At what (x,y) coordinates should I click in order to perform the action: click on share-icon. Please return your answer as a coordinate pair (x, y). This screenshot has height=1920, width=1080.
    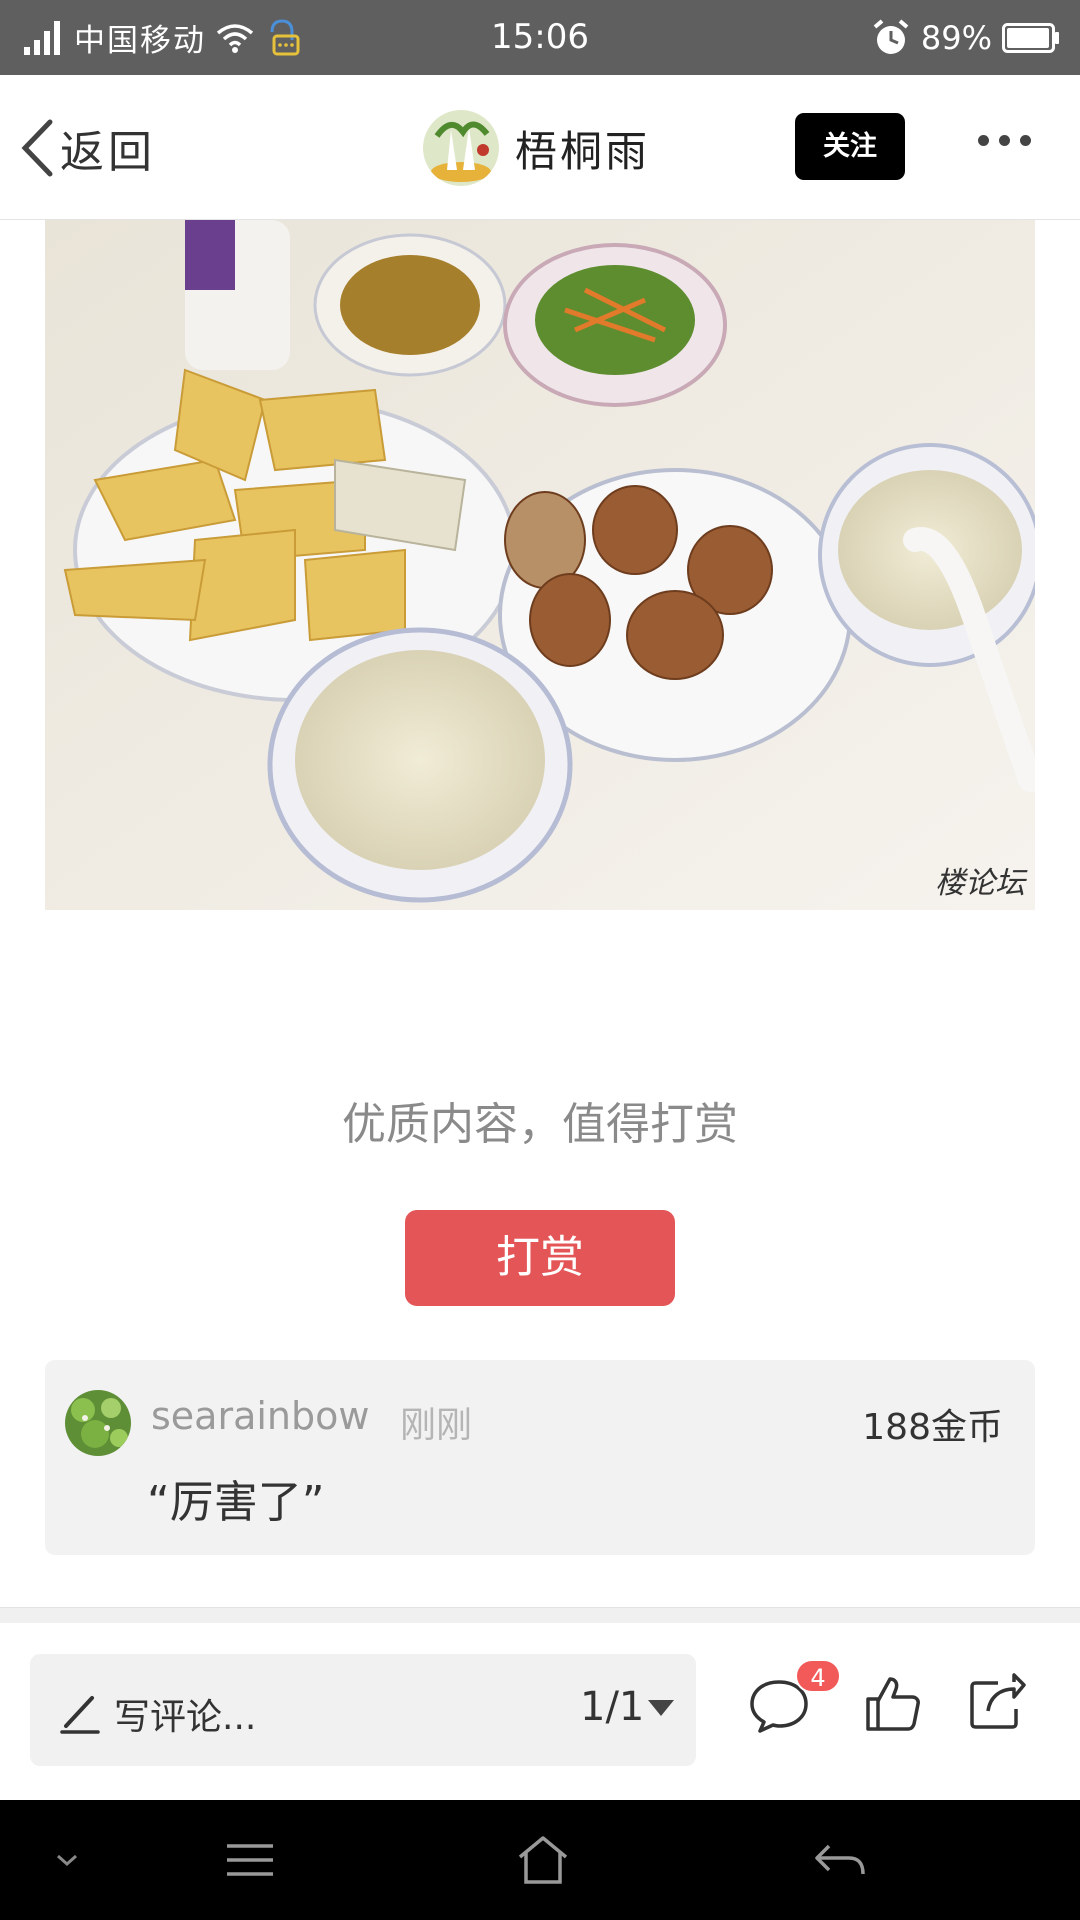
    Looking at the image, I should click on (998, 1702).